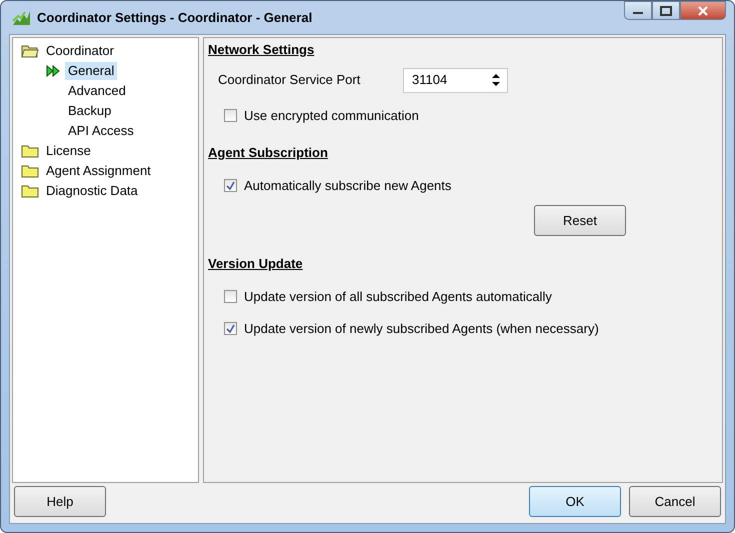 This screenshot has height=533, width=735. Describe the element at coordinates (455, 80) in the screenshot. I see `port-spinbox: 31104` at that location.